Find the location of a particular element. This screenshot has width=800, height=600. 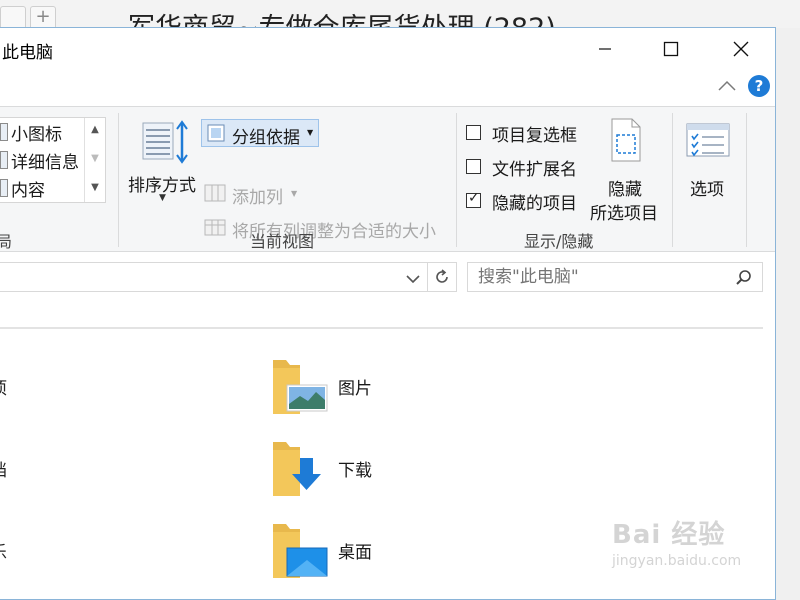

gallery-expand-icon: ▼ is located at coordinates (95, 188).